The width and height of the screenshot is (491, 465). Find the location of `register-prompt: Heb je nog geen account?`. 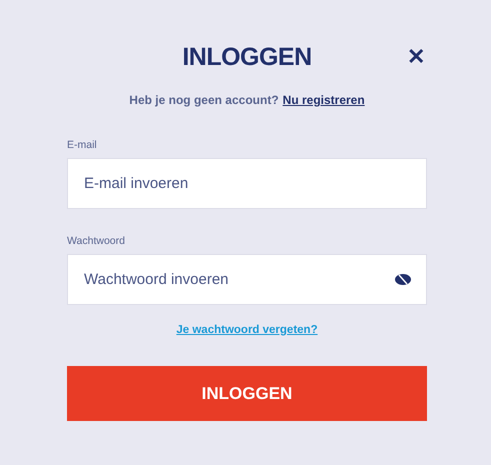

register-prompt: Heb je nog geen account? is located at coordinates (204, 100).